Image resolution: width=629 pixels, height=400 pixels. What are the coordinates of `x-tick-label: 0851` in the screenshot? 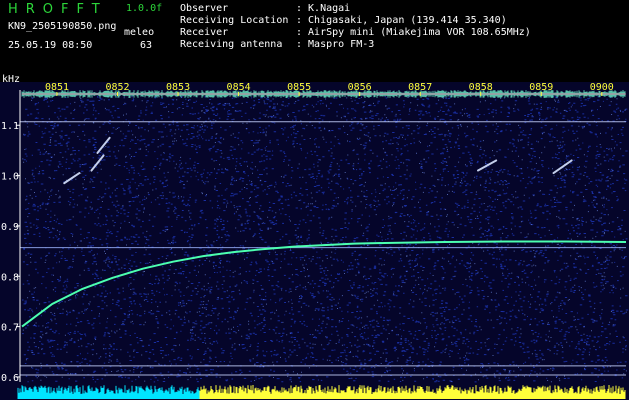 It's located at (57, 87).